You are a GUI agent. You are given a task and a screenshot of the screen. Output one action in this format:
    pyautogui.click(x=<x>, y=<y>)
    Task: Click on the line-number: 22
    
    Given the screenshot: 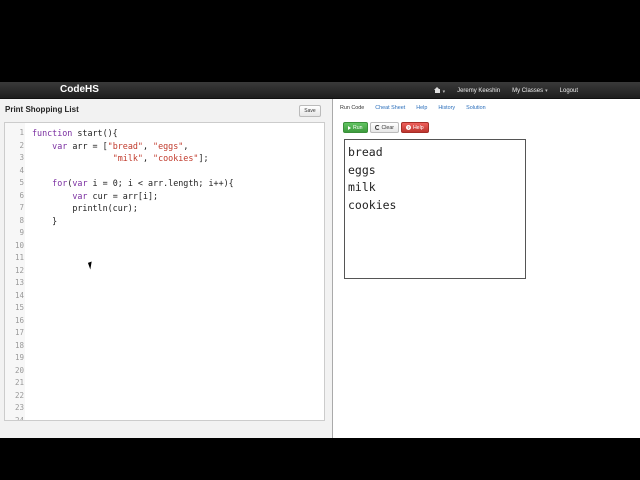 What is the action you would take?
    pyautogui.click(x=19, y=395)
    